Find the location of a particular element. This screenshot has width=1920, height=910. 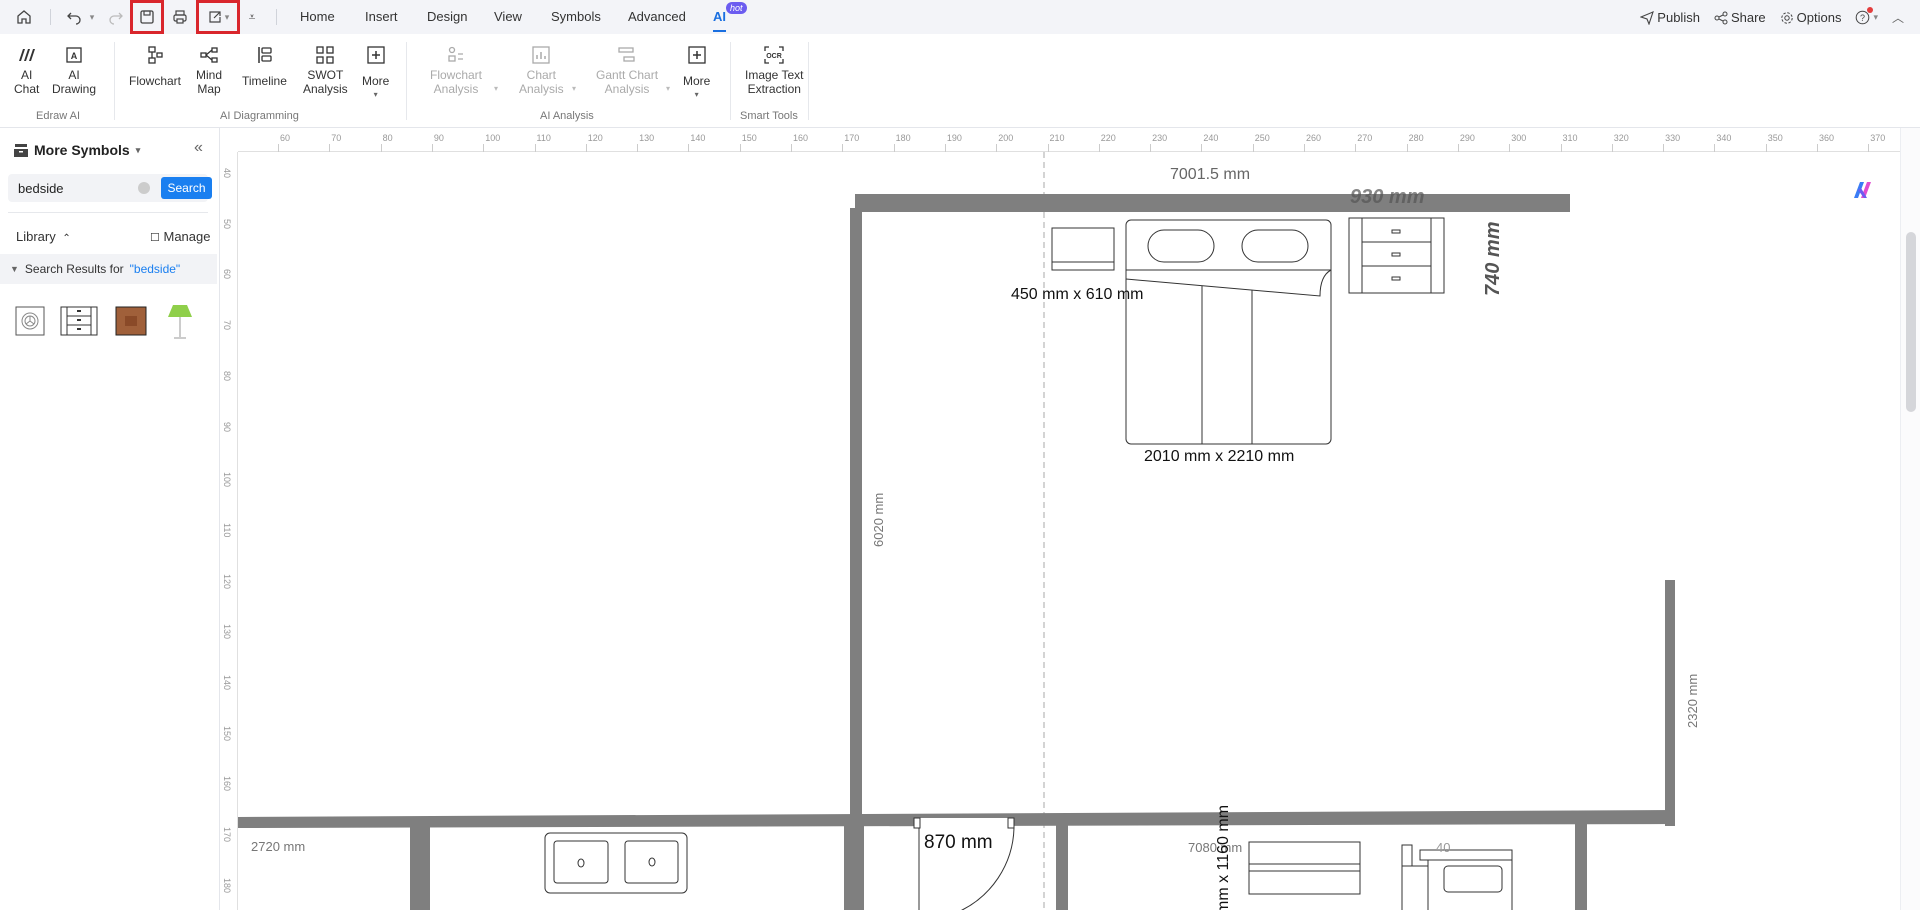

library-toggle: Library ⌃ is located at coordinates (43, 236).